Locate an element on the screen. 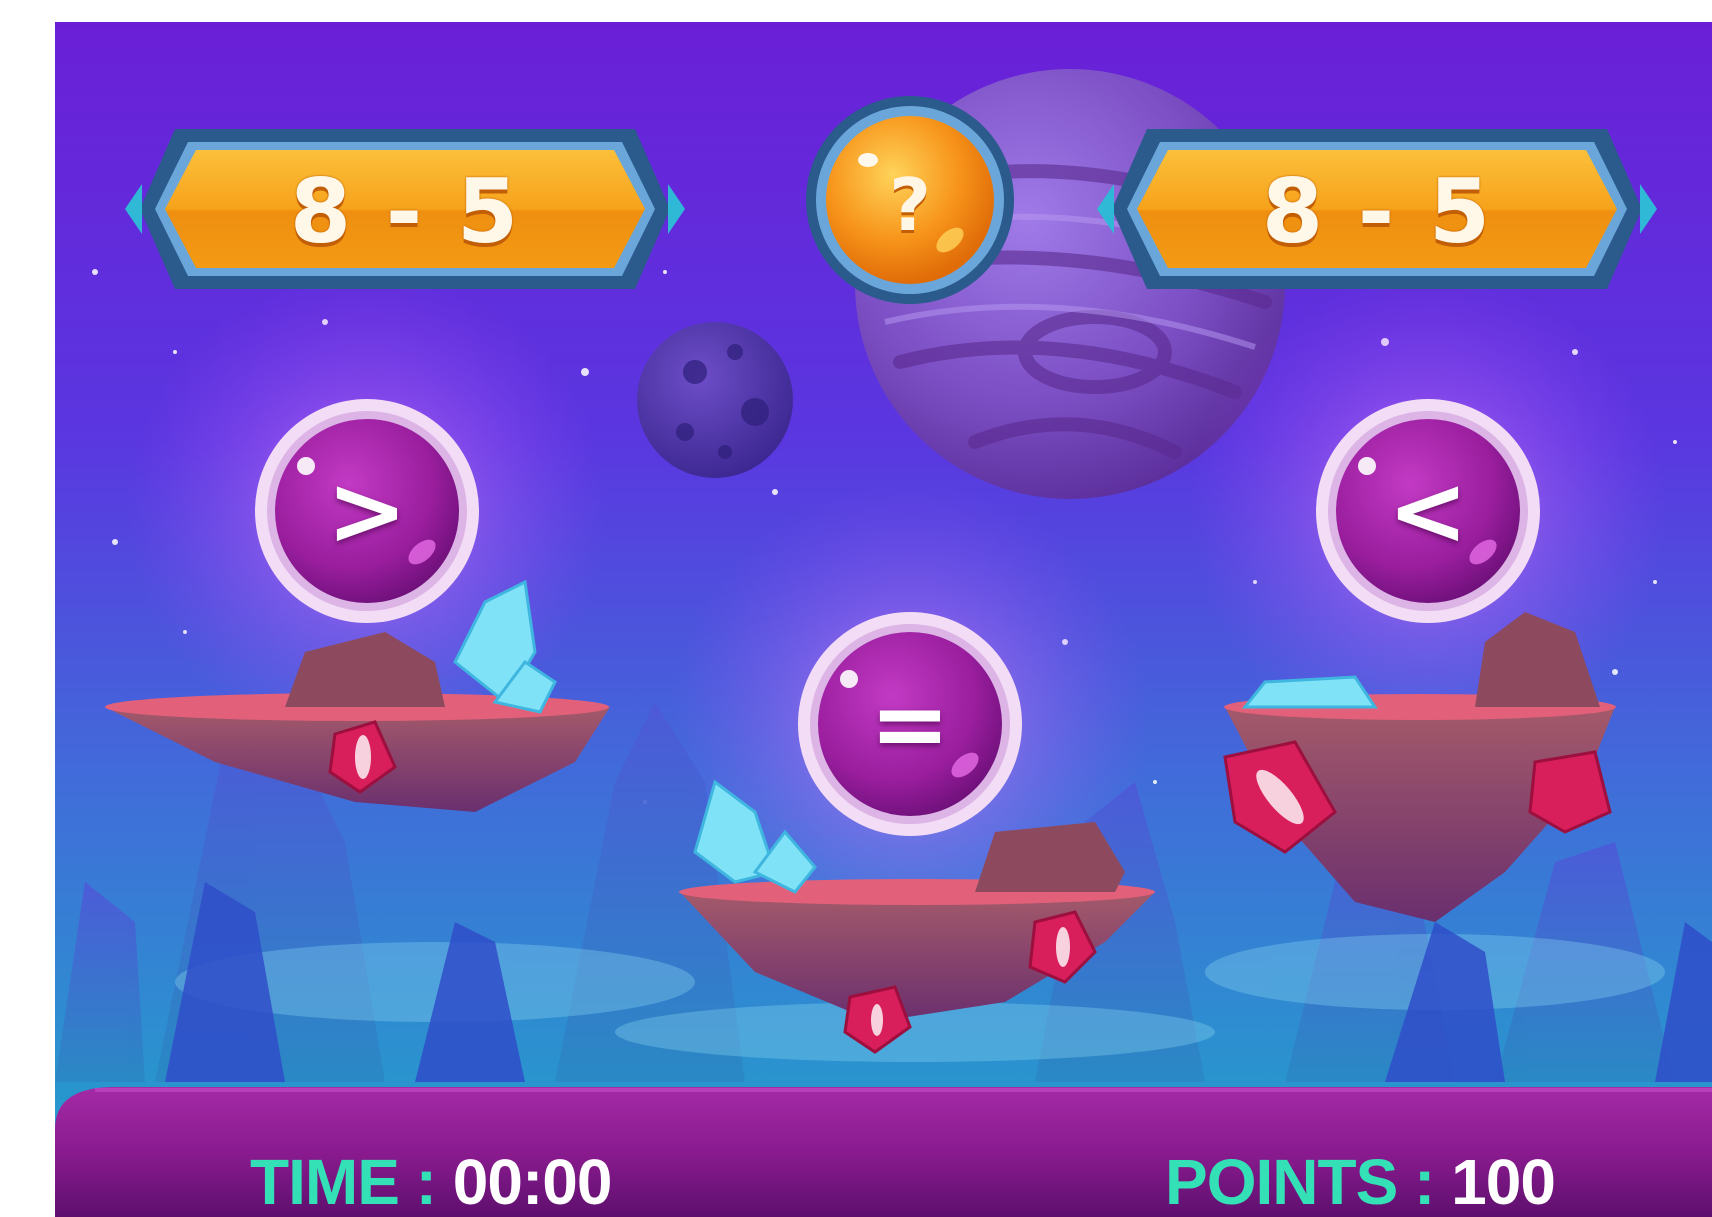  left-expression-panel: 8 - 5 is located at coordinates (405, 209).